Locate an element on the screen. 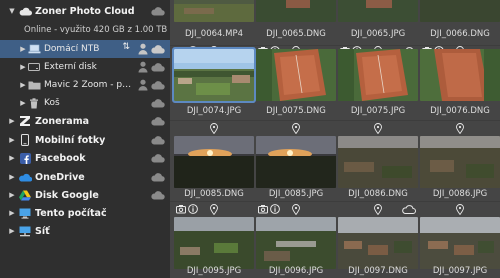 The image size is (500, 278). tree-item-zonerama: ▶ Zonerama is located at coordinates (85, 121).